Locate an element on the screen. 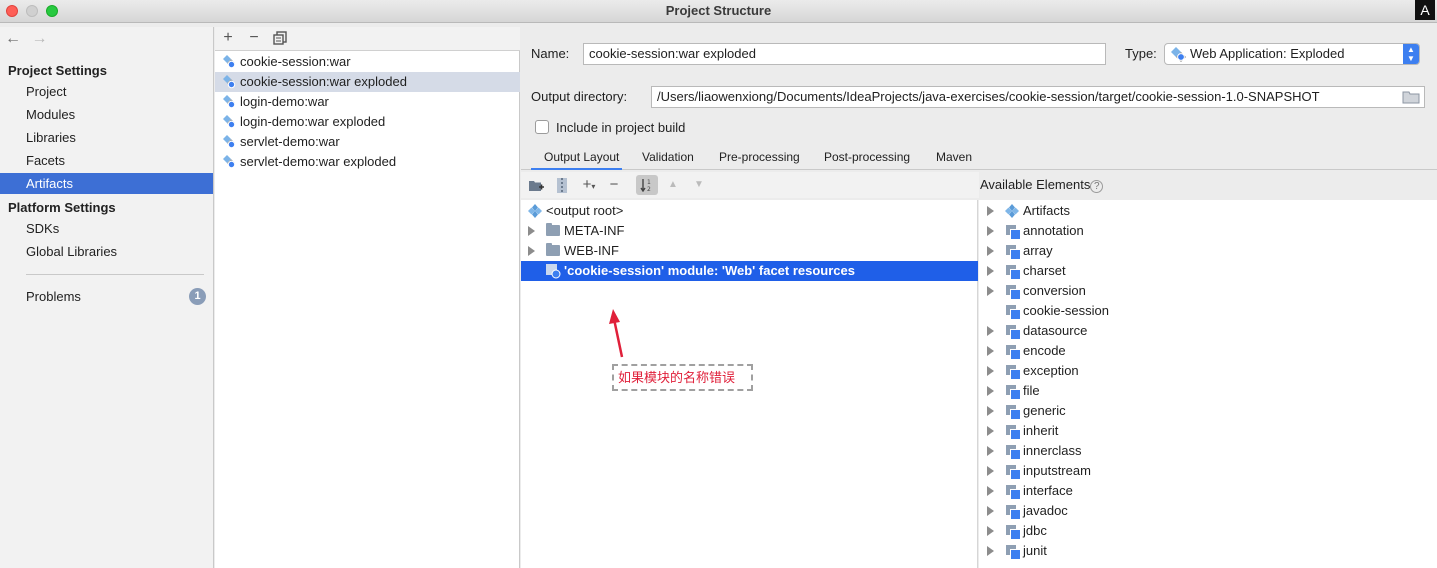  sidebar-item-artifacts: Artifacts is located at coordinates (106, 183).